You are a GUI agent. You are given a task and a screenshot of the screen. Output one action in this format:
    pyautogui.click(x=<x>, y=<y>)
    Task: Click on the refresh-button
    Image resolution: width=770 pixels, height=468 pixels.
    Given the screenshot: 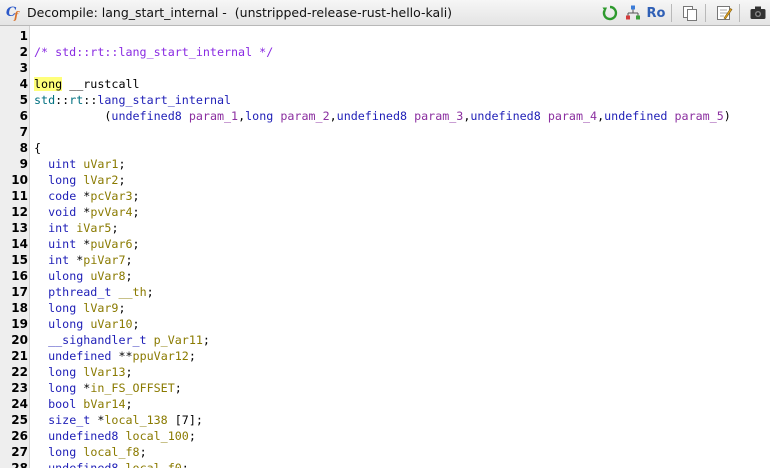 What is the action you would take?
    pyautogui.click(x=610, y=13)
    